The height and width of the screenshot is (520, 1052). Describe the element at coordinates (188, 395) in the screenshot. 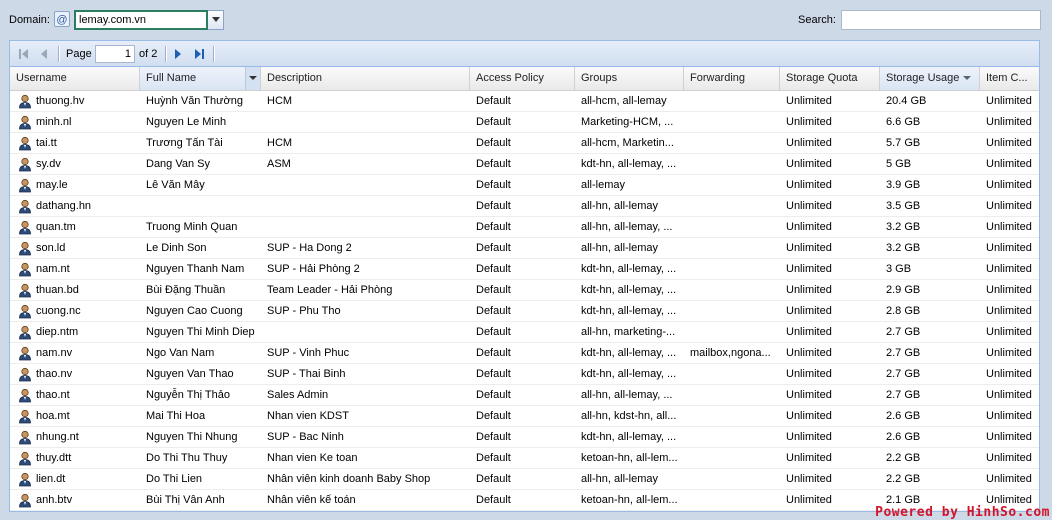

I see `cell-fullname: Nguyễn Thị Thảo` at that location.